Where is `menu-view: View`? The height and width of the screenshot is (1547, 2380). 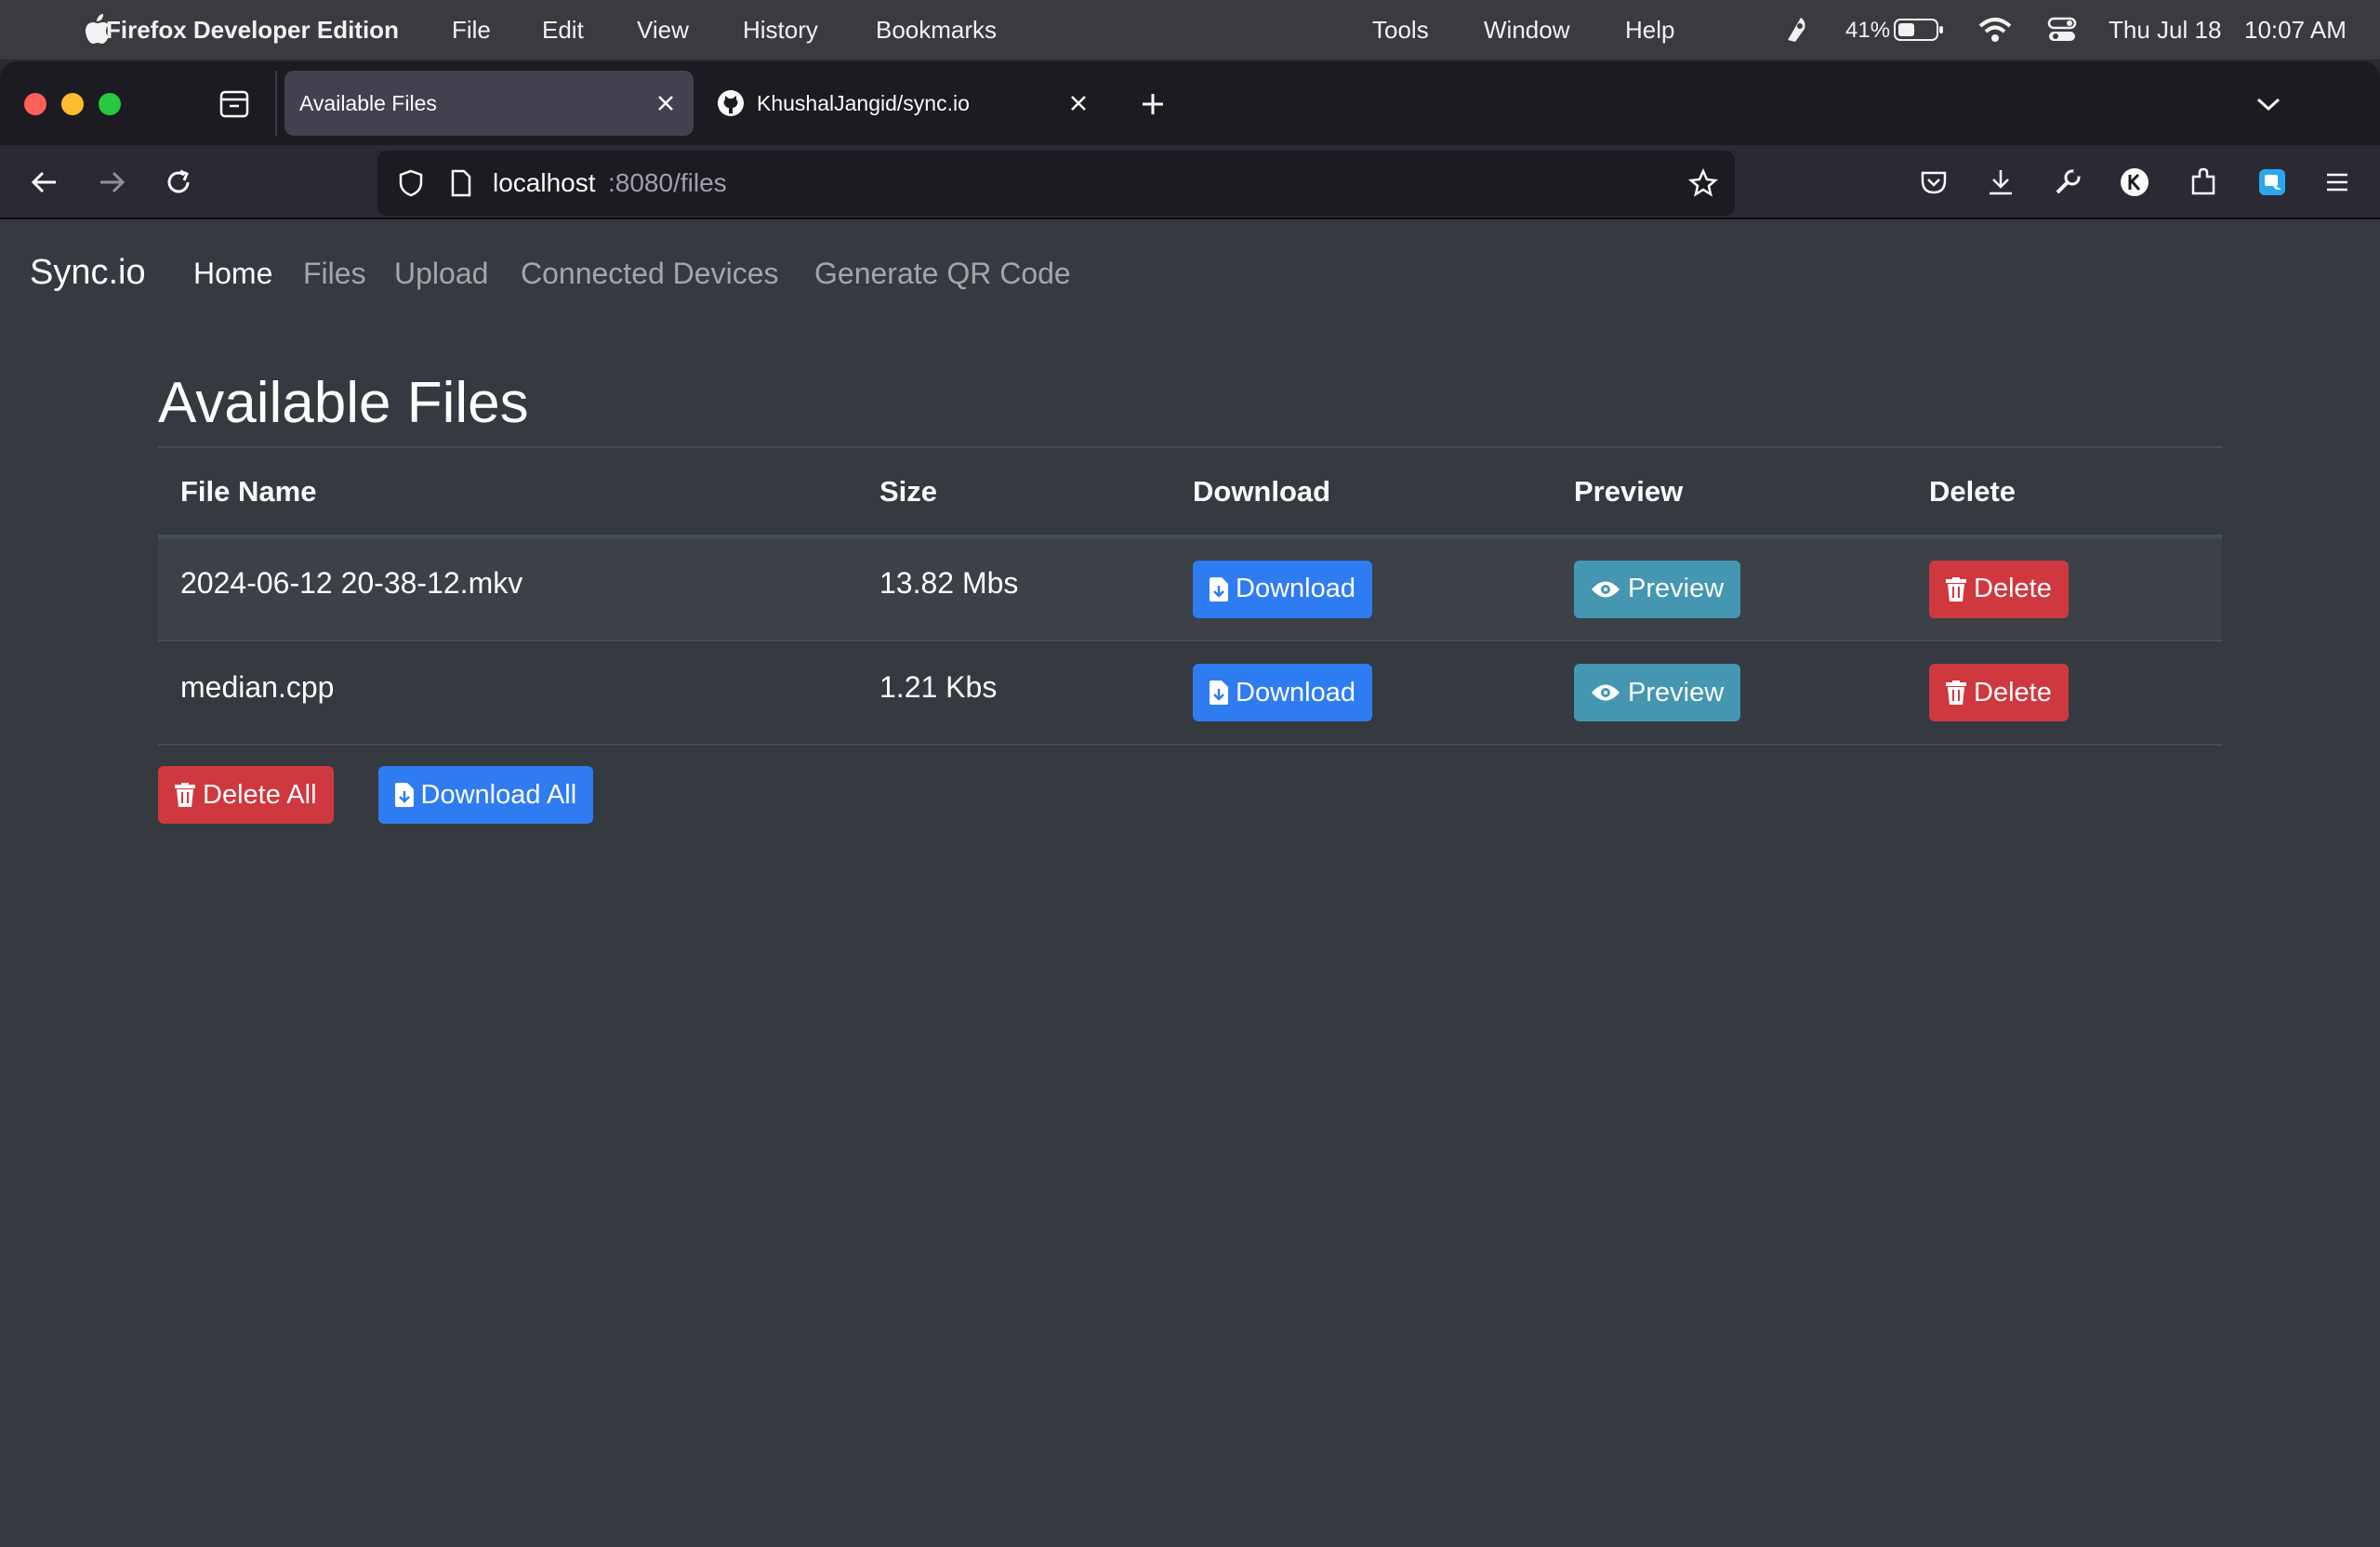 menu-view: View is located at coordinates (663, 30).